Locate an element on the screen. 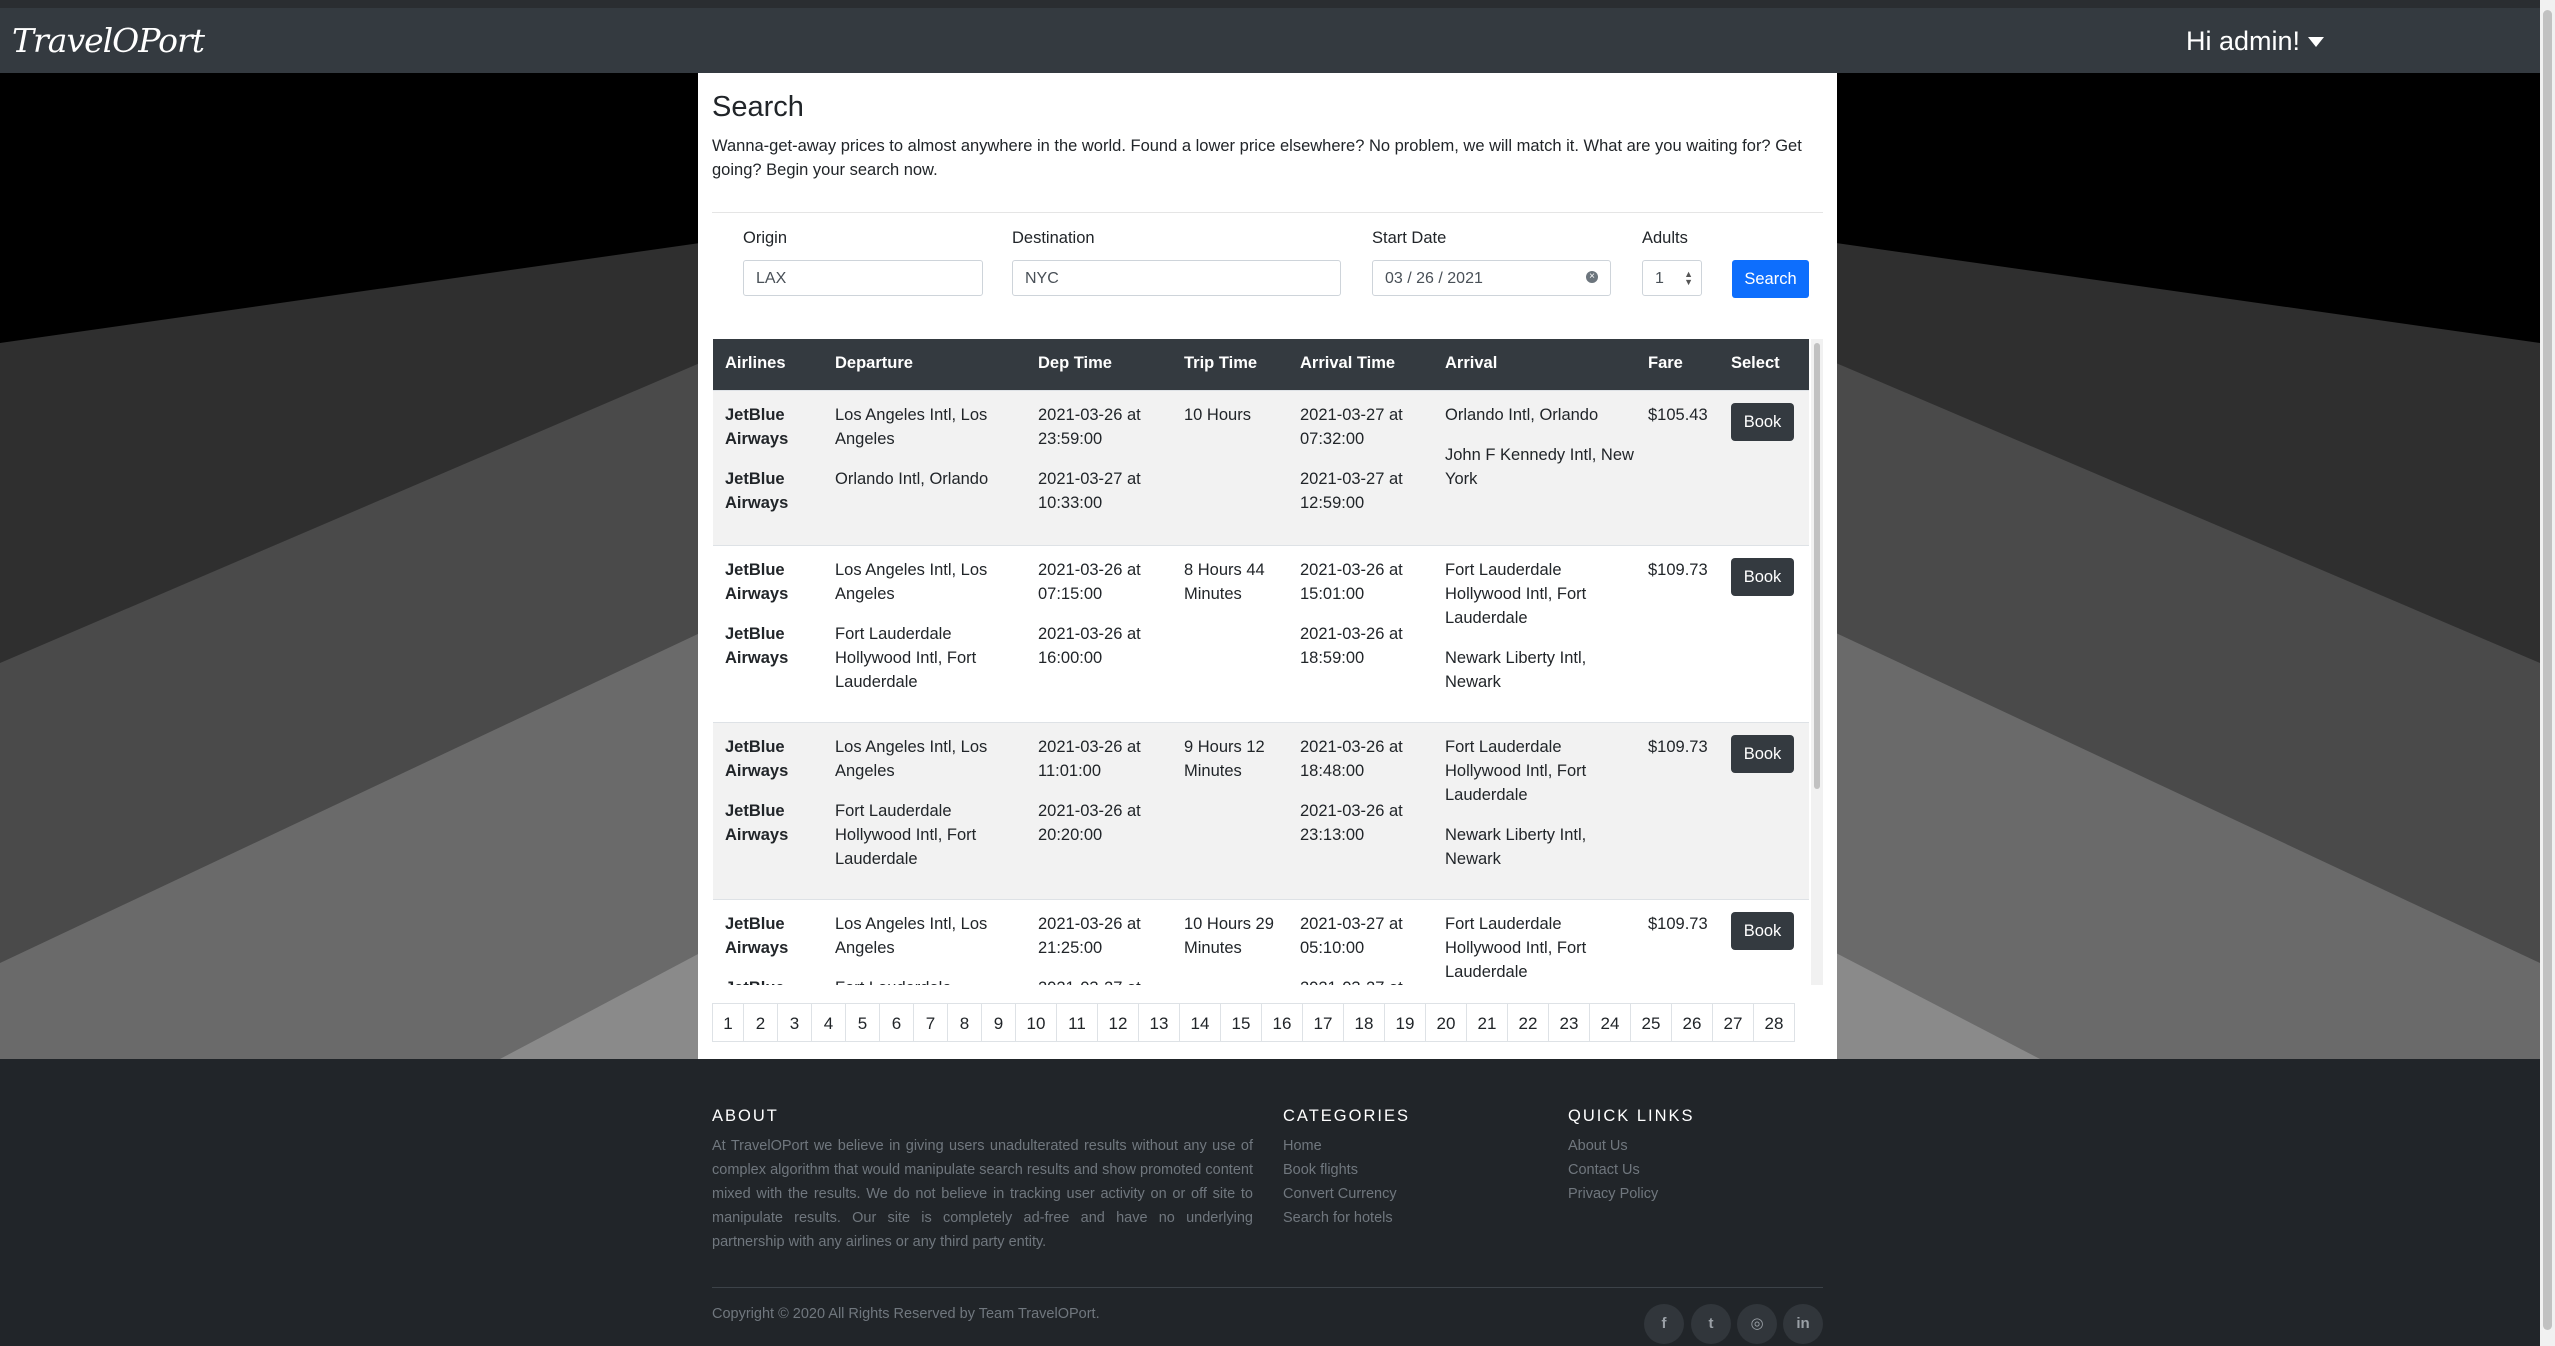  search-button: Search is located at coordinates (1770, 279).